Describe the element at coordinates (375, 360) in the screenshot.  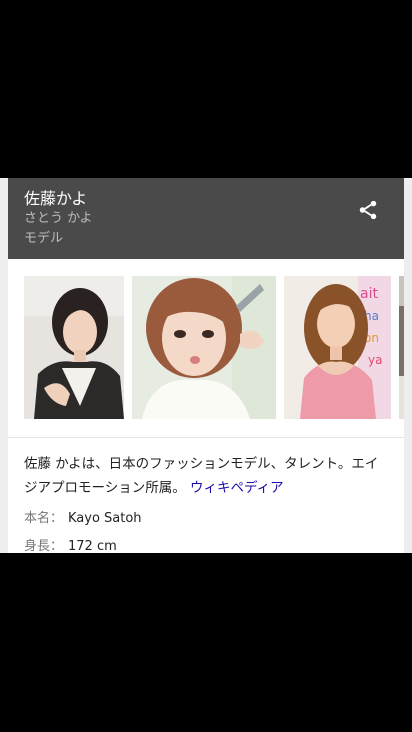
I see `svg-text: ya` at that location.